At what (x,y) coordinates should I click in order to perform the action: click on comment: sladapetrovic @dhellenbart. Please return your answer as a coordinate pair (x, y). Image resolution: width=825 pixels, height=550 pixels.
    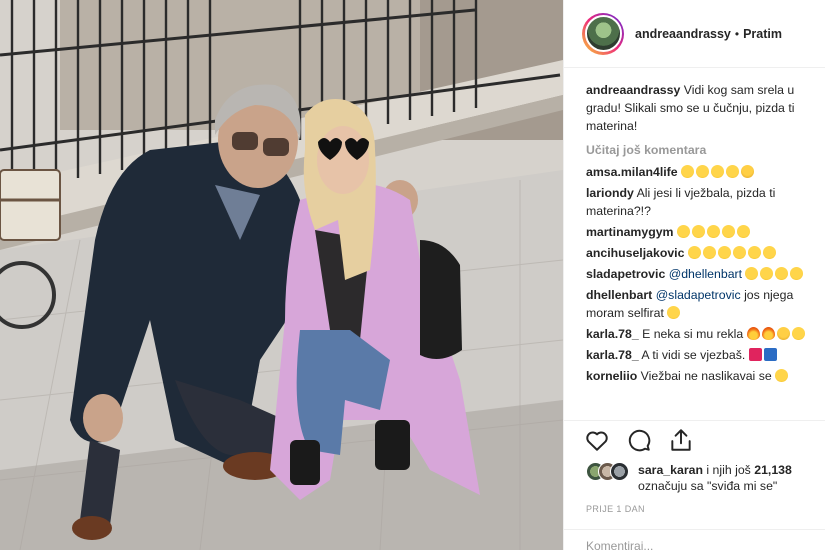
    Looking at the image, I should click on (705, 274).